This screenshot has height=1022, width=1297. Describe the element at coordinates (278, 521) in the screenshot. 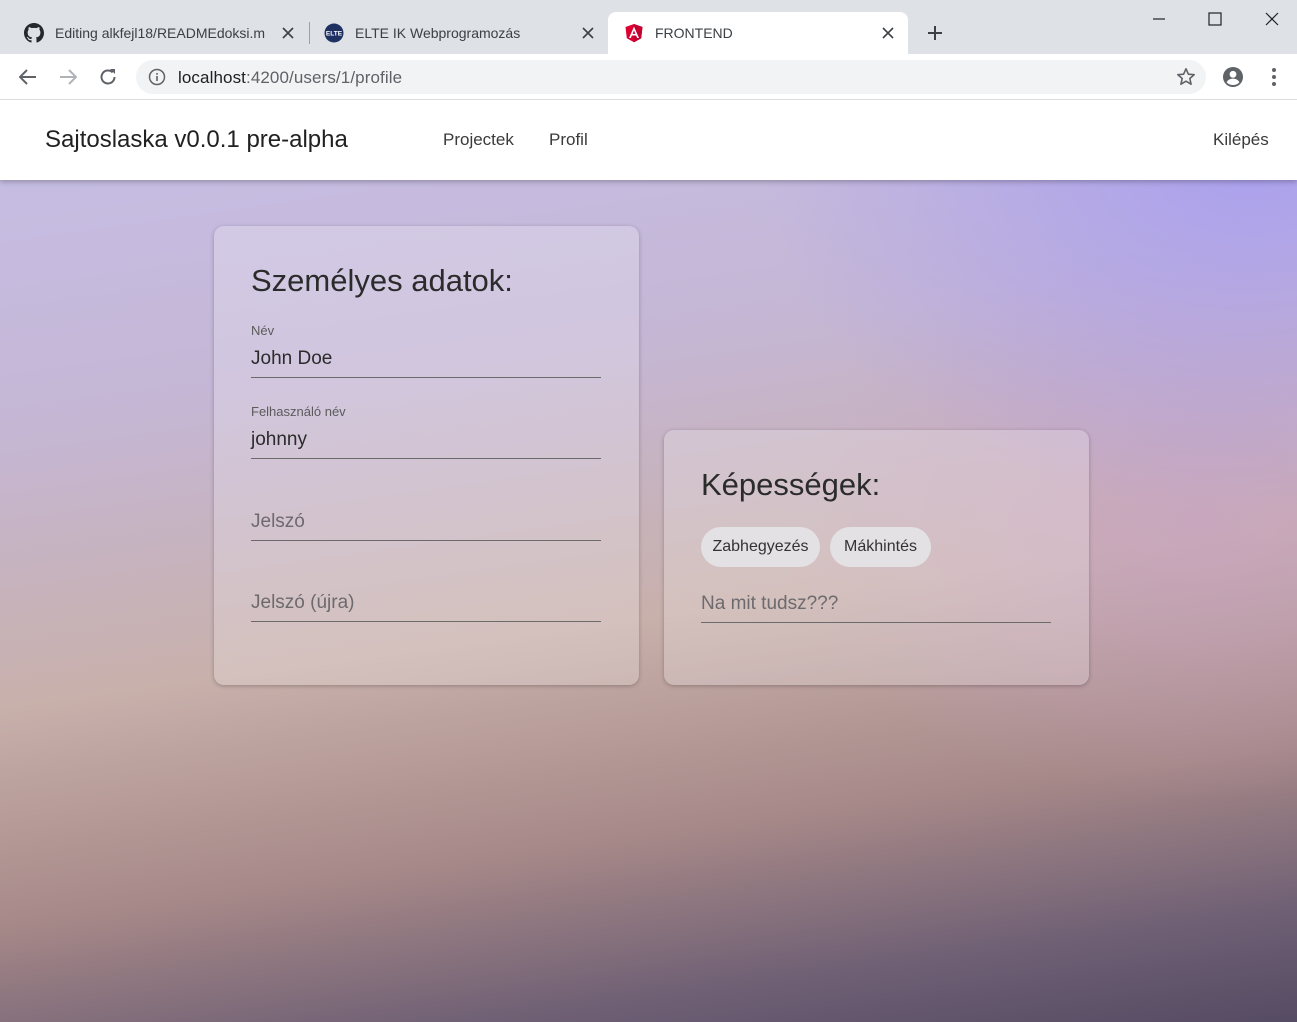

I see `password-placeholder: Jelszó` at that location.